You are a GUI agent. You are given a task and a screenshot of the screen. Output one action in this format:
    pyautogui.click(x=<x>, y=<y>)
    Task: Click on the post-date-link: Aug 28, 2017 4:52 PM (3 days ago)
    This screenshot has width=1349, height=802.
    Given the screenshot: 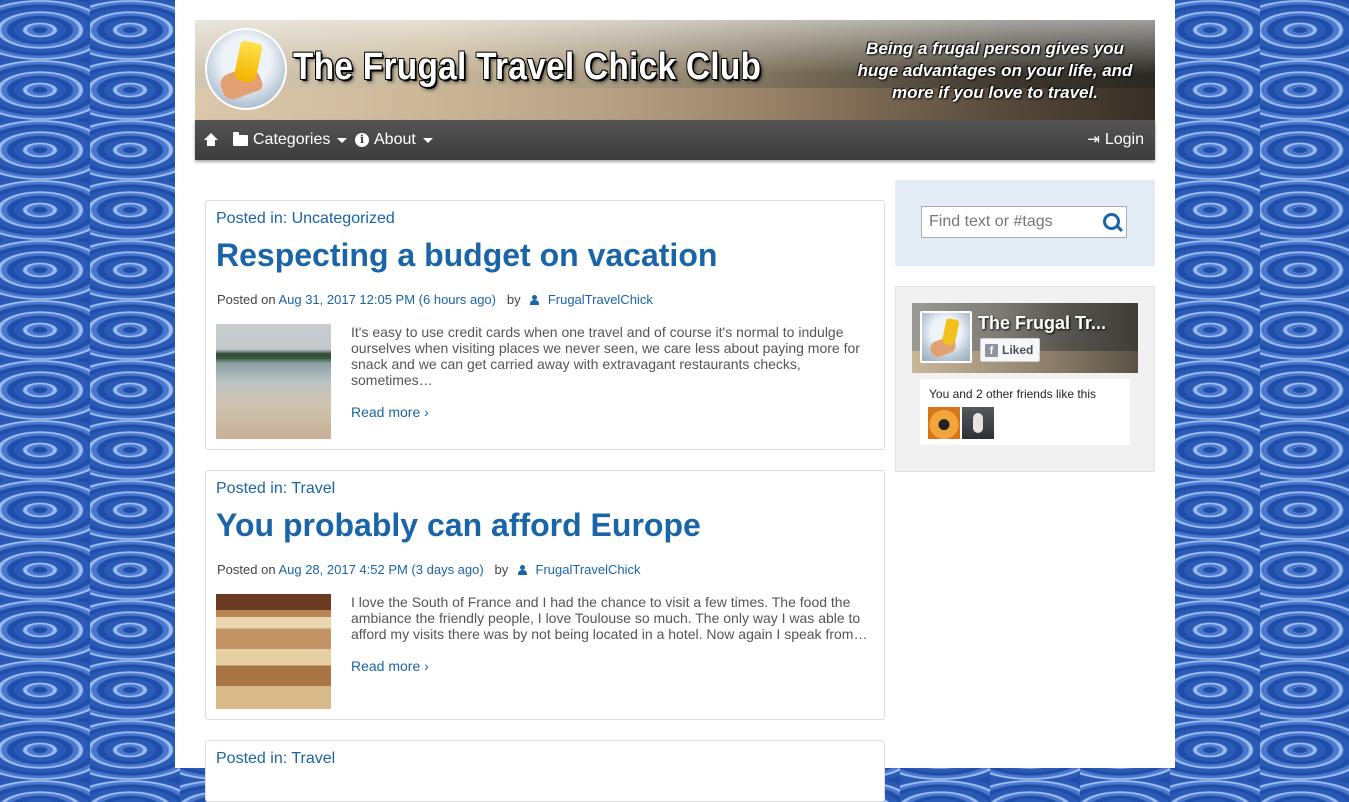 What is the action you would take?
    pyautogui.click(x=380, y=569)
    